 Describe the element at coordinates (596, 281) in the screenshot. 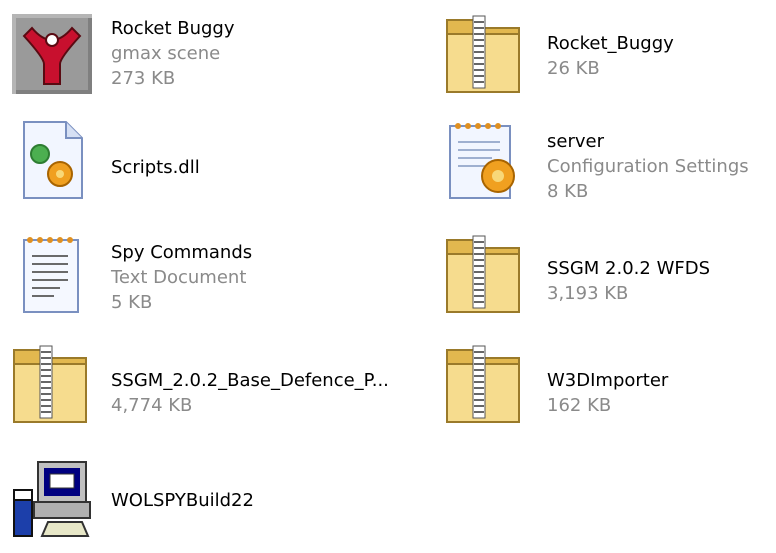

I see `file-item-ssgm-wfds: SSGM 2.0.2 WFDS 3,193 KB` at that location.